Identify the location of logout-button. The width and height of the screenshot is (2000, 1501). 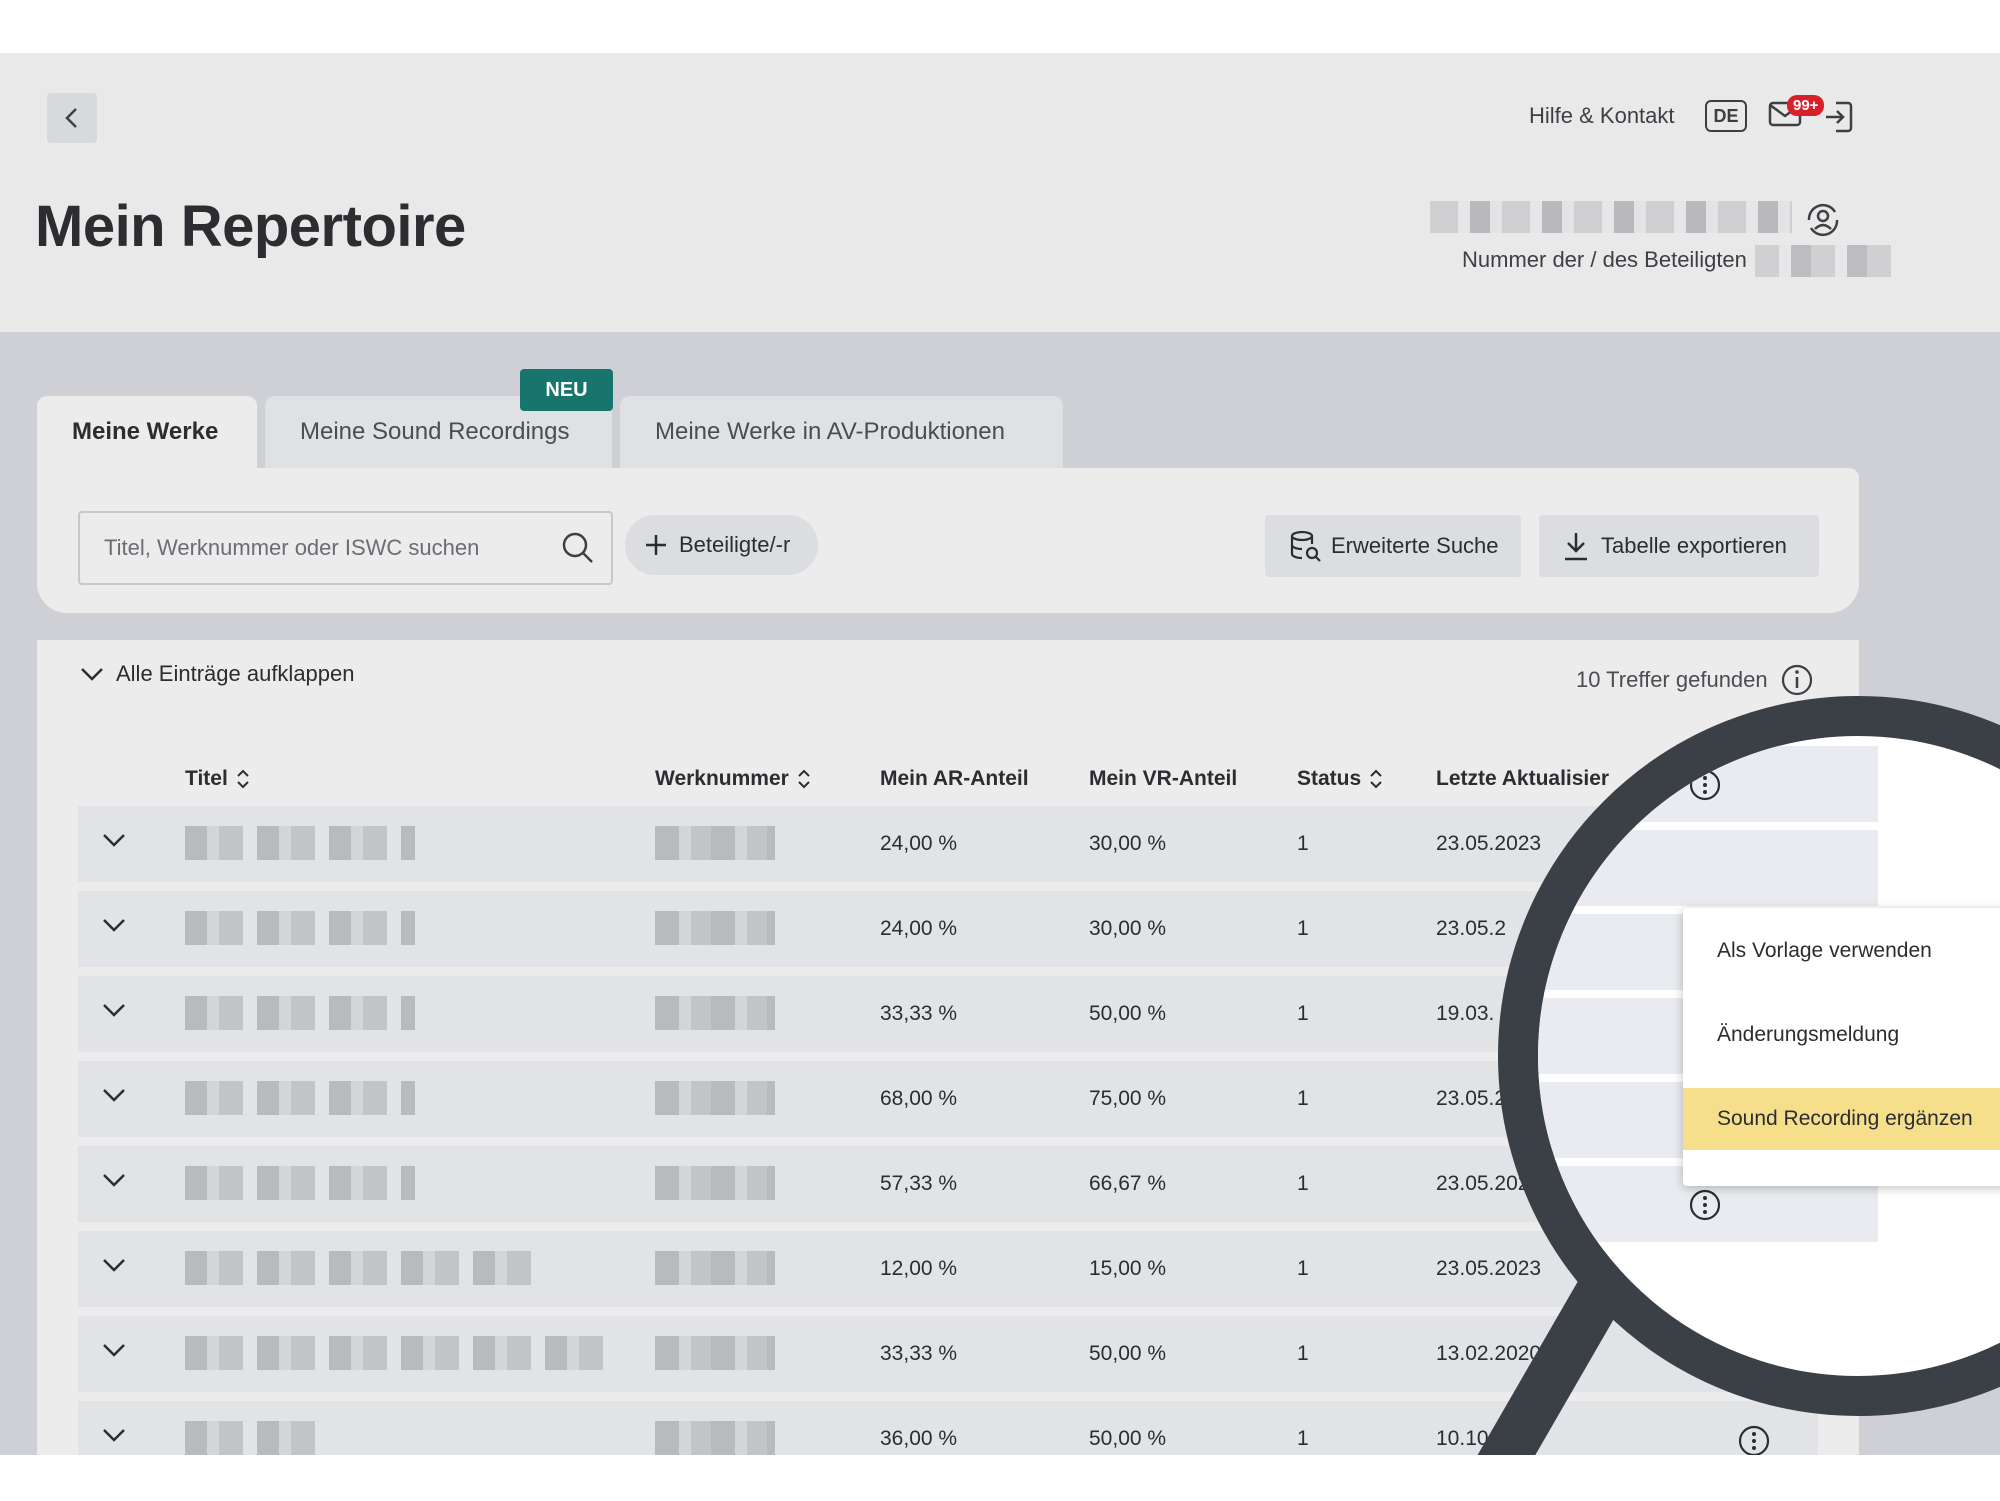
(1839, 119).